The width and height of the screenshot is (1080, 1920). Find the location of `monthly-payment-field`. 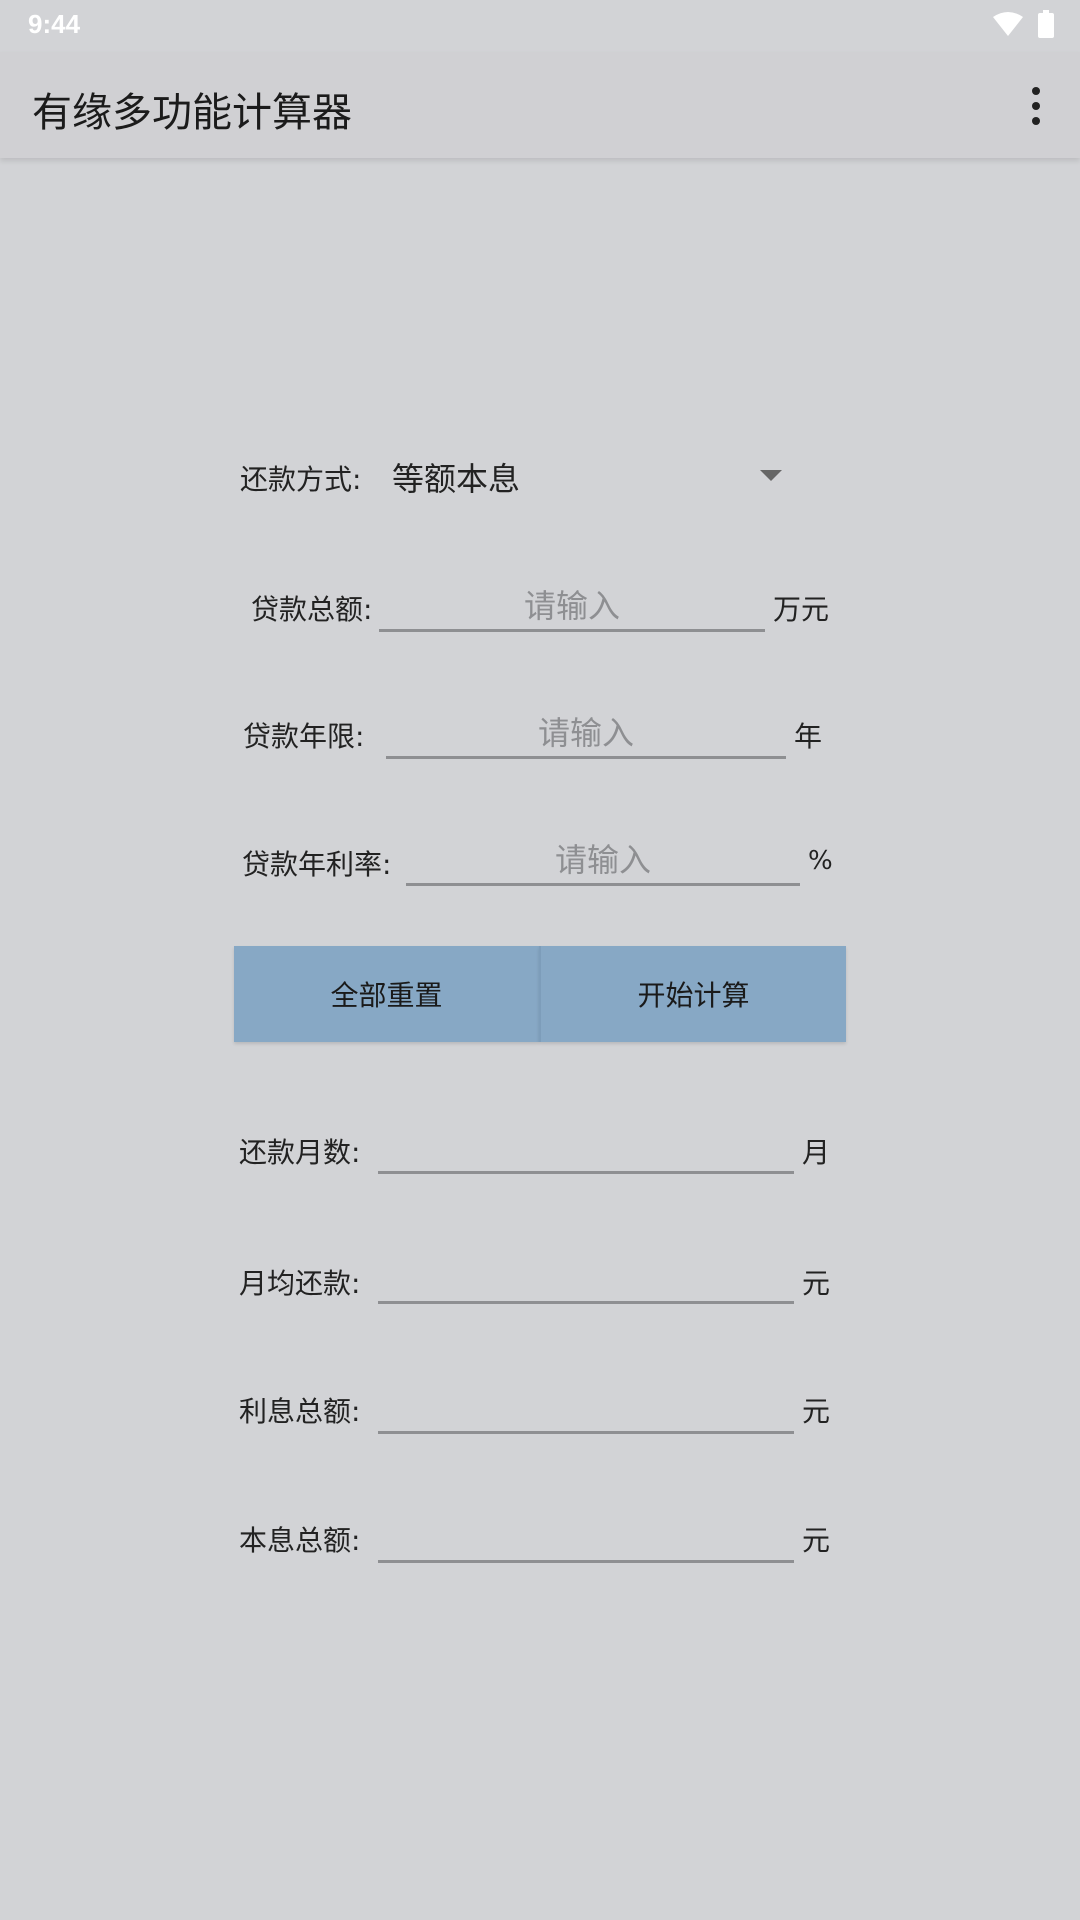

monthly-payment-field is located at coordinates (586, 1279).